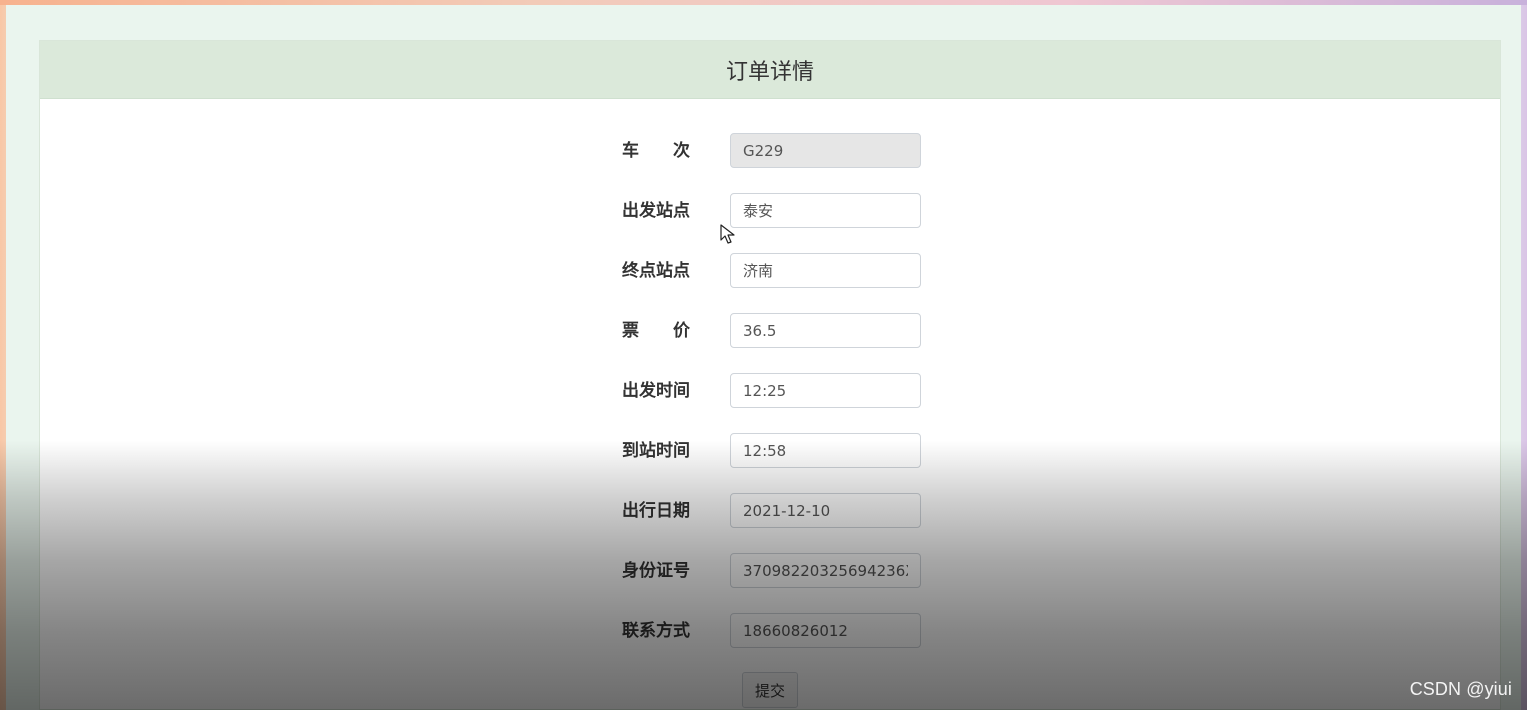  What do you see at coordinates (825, 630) in the screenshot?
I see `contact-input` at bounding box center [825, 630].